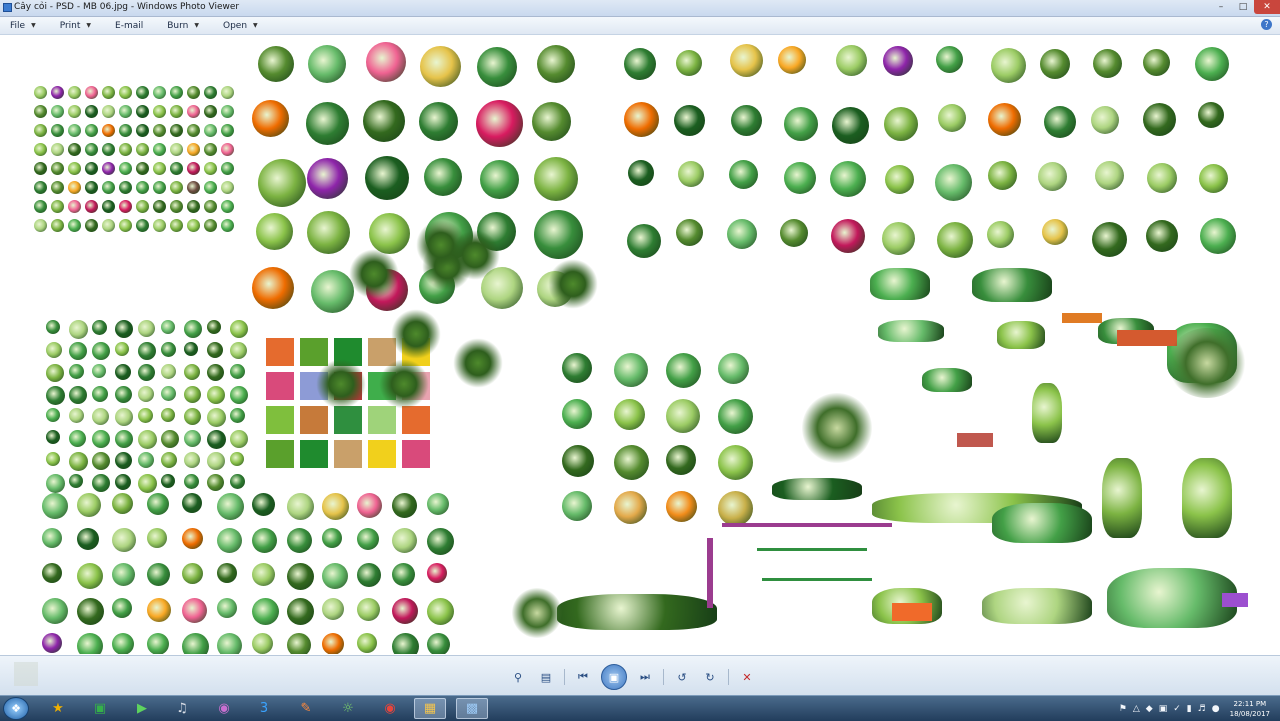  I want to click on chevron-down-icon: ▼, so click(196, 25).